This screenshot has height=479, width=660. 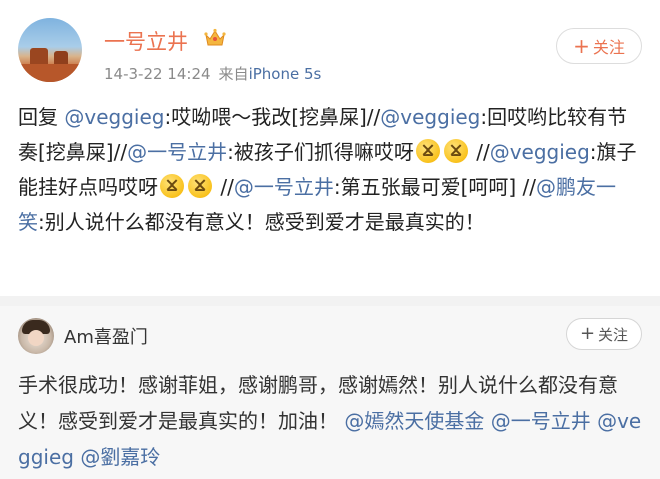 I want to click on mention-link: @嫣然天使基金, so click(x=414, y=421).